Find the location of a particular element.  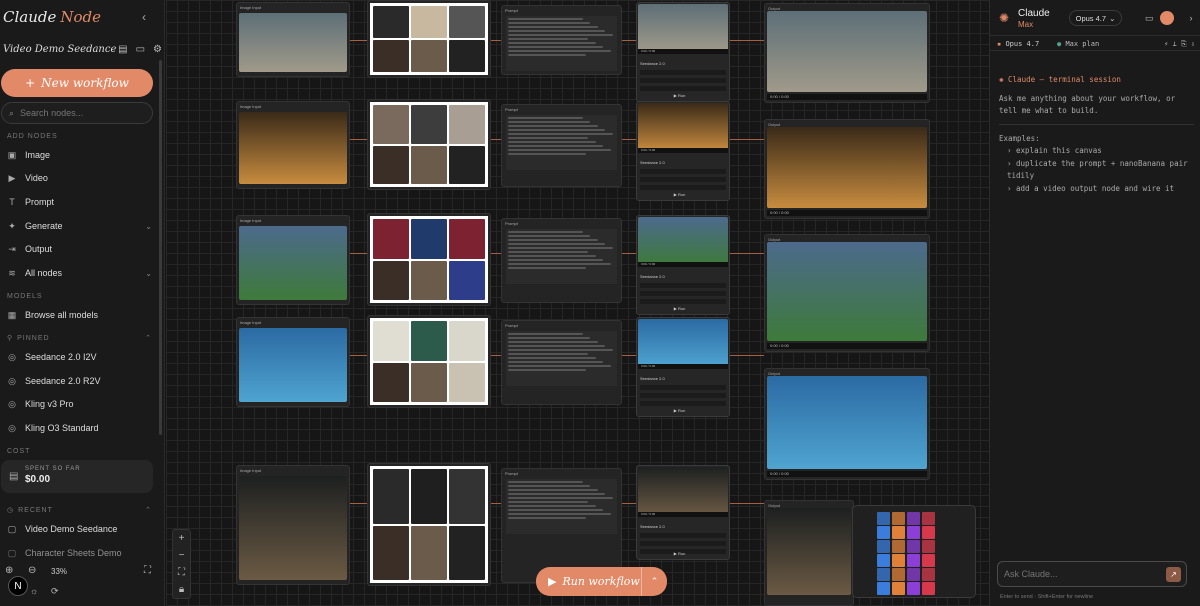

pinned-item: ◎ Kling v3 Pro is located at coordinates (79, 404).